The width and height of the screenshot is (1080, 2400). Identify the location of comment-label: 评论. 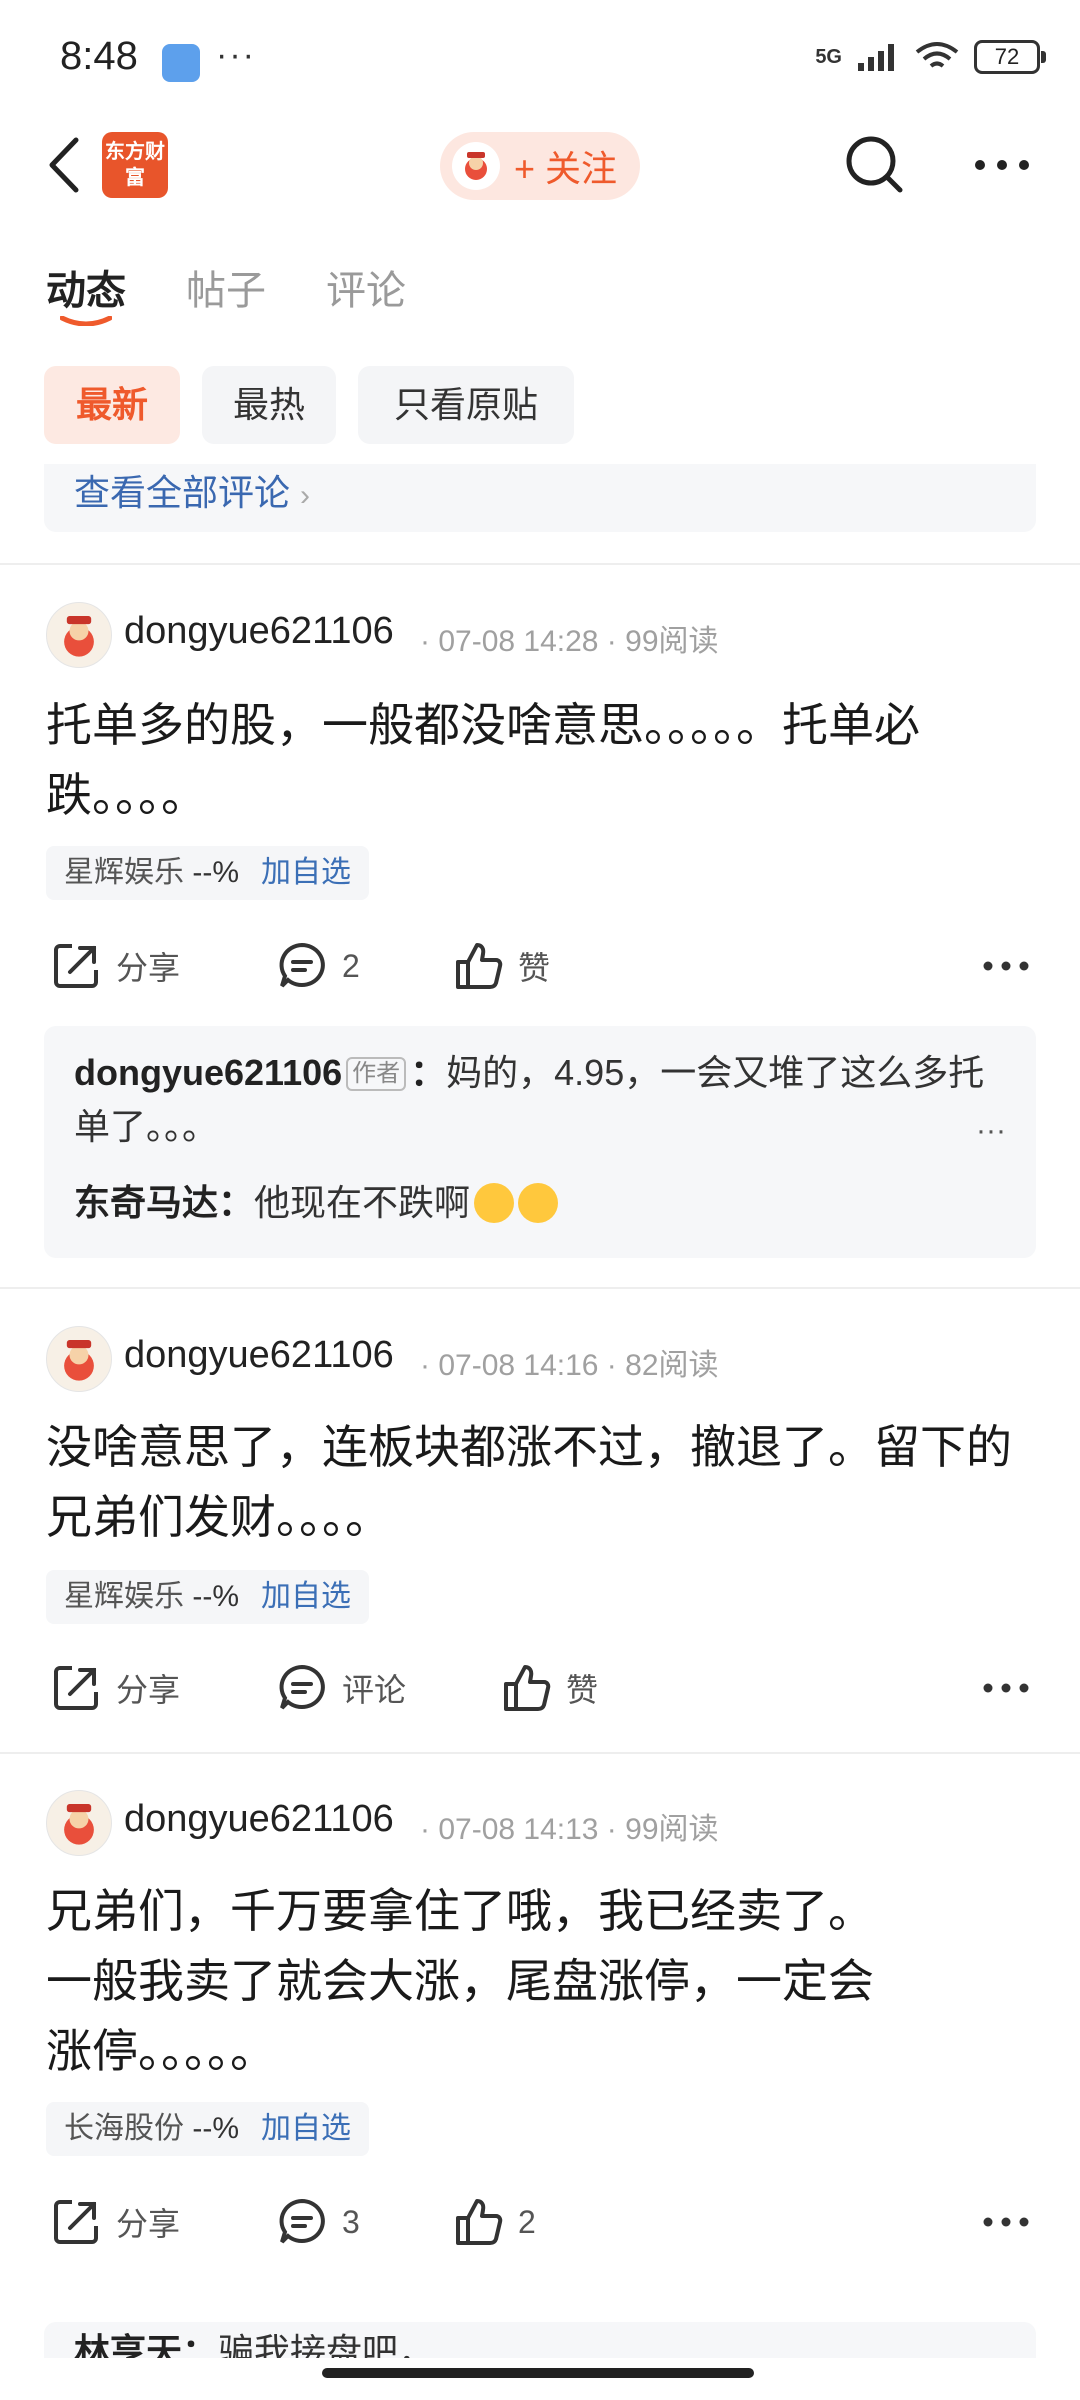
(374, 1690).